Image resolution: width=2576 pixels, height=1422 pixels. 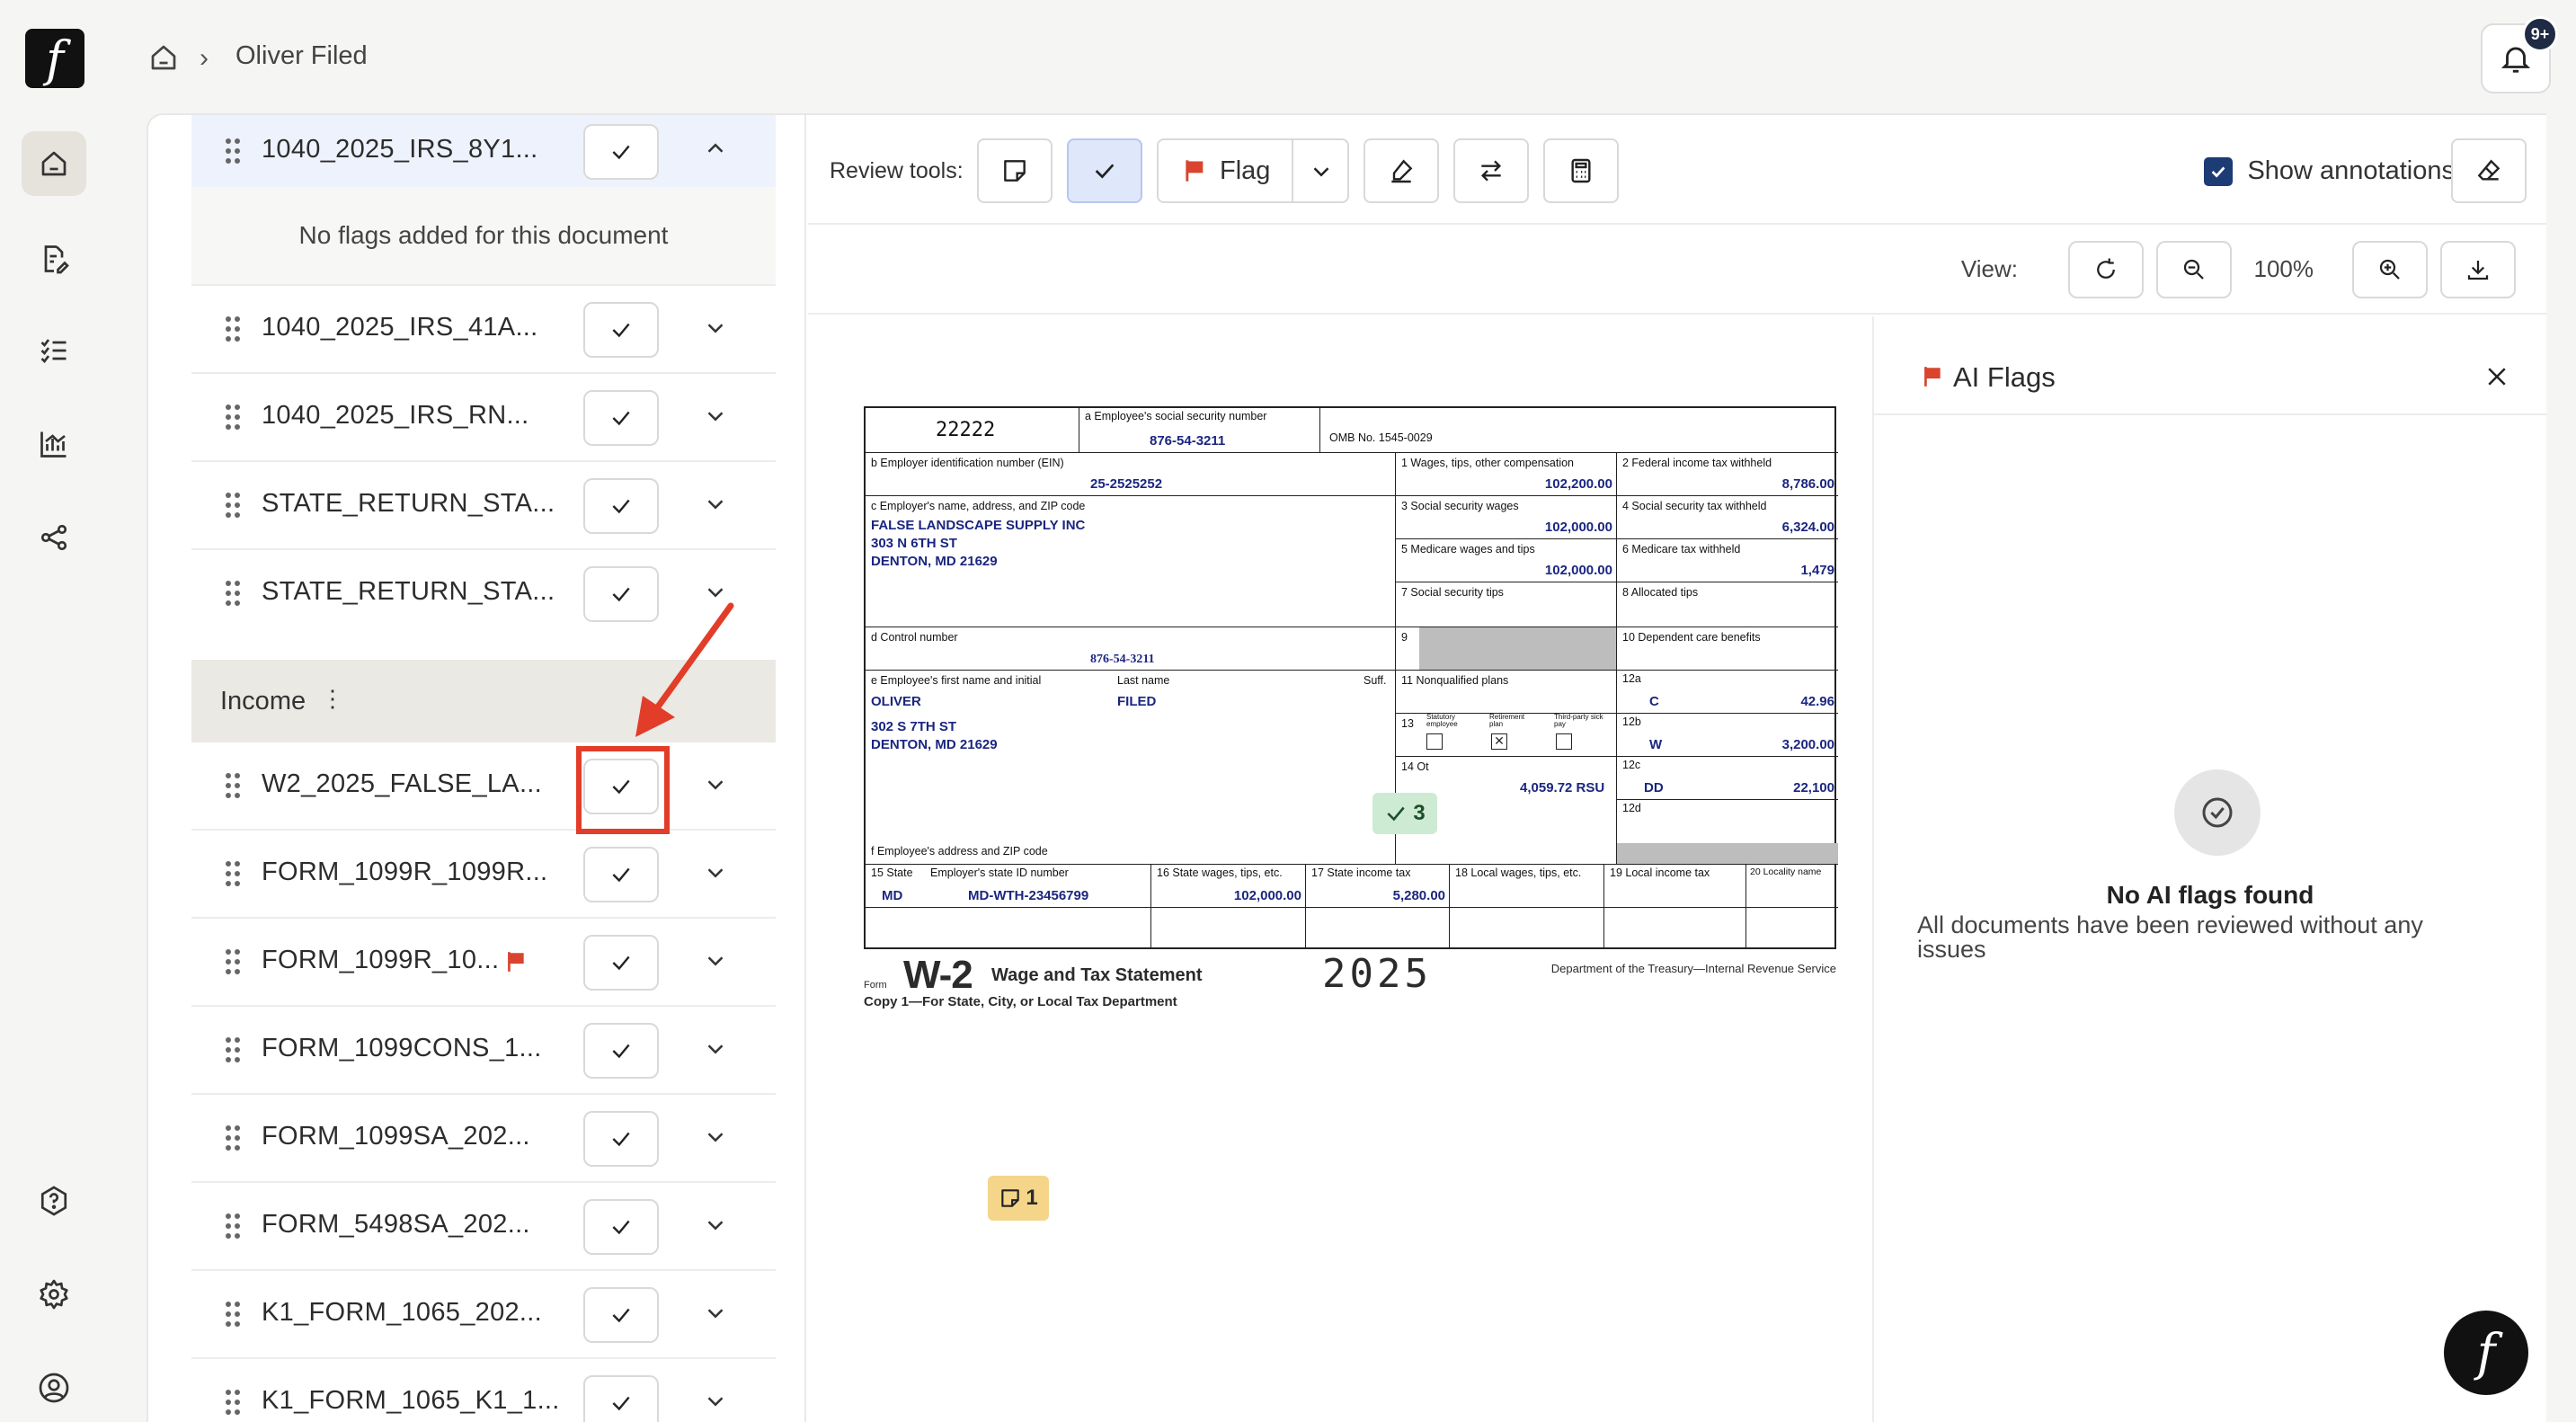 I want to click on assistant-button: f, so click(x=2486, y=1353).